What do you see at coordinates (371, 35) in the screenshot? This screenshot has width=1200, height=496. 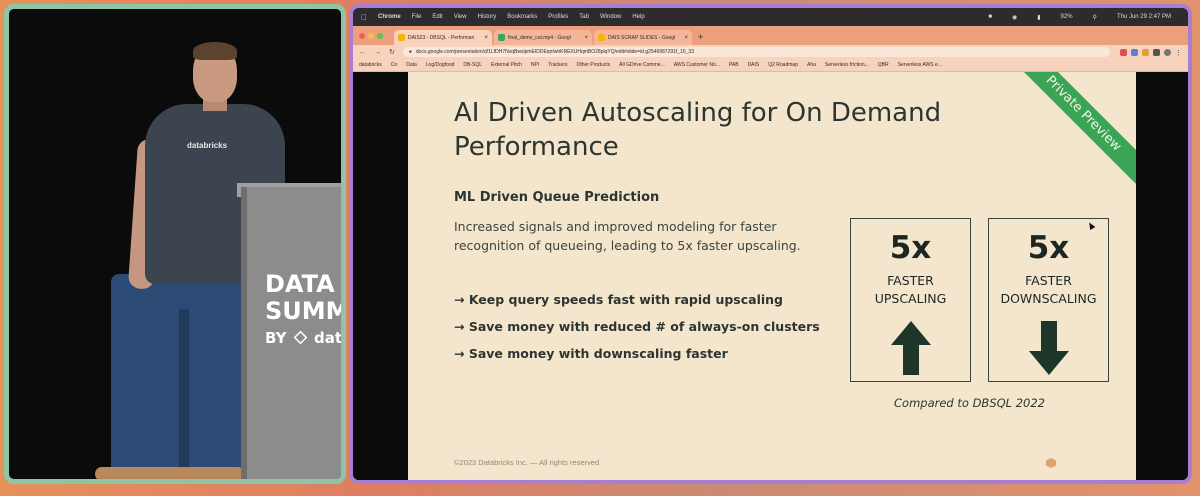 I see `minimize-window-icon` at bounding box center [371, 35].